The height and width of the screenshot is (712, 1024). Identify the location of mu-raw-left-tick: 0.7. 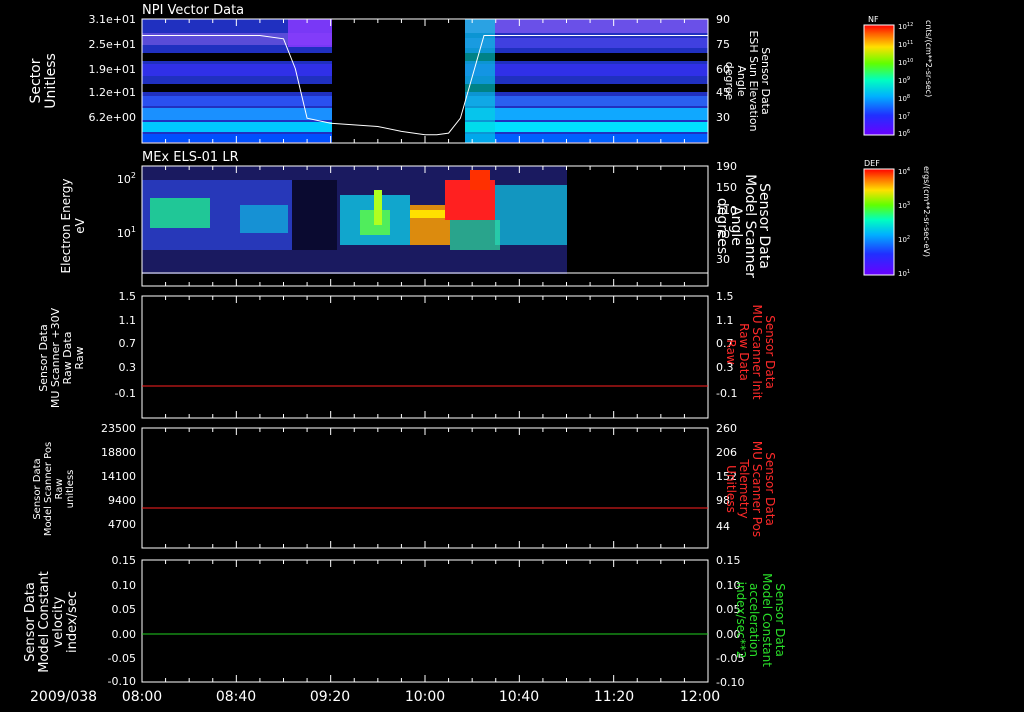
(128, 343).